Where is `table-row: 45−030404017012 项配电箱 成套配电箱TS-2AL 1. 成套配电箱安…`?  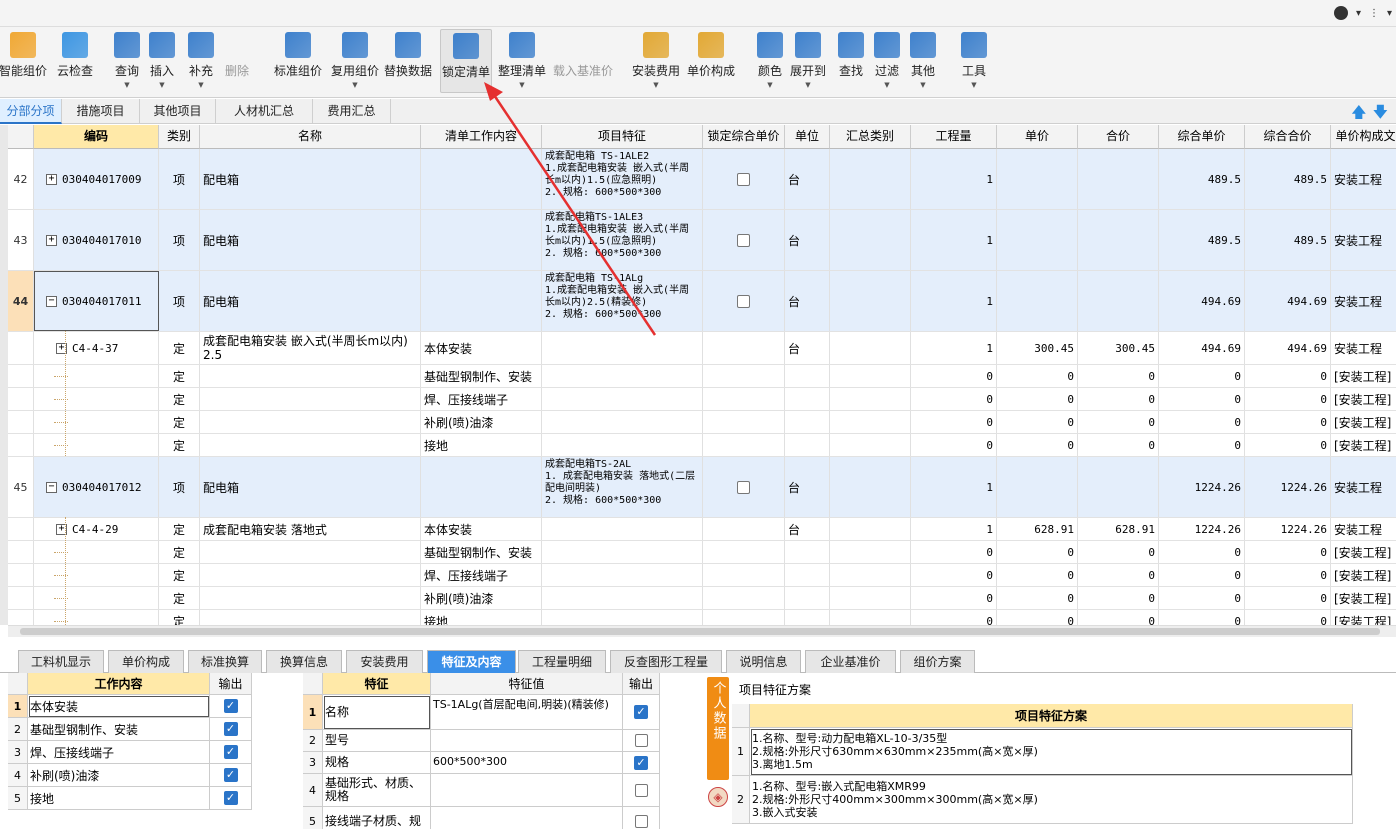 table-row: 45−030404017012 项配电箱 成套配电箱TS-2AL 1. 成套配电箱安… is located at coordinates (702, 487).